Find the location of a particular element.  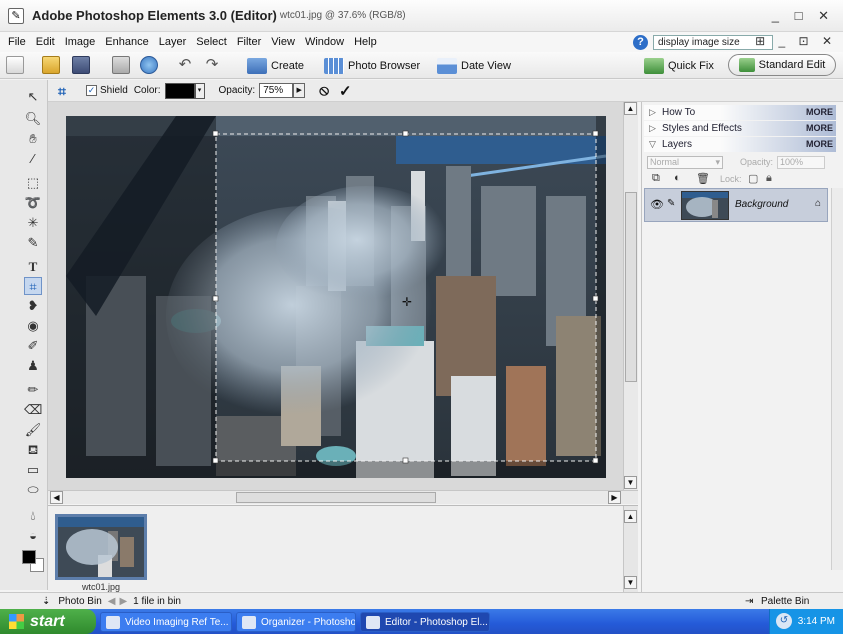

scroll-down-button: ▼ is located at coordinates (630, 482).